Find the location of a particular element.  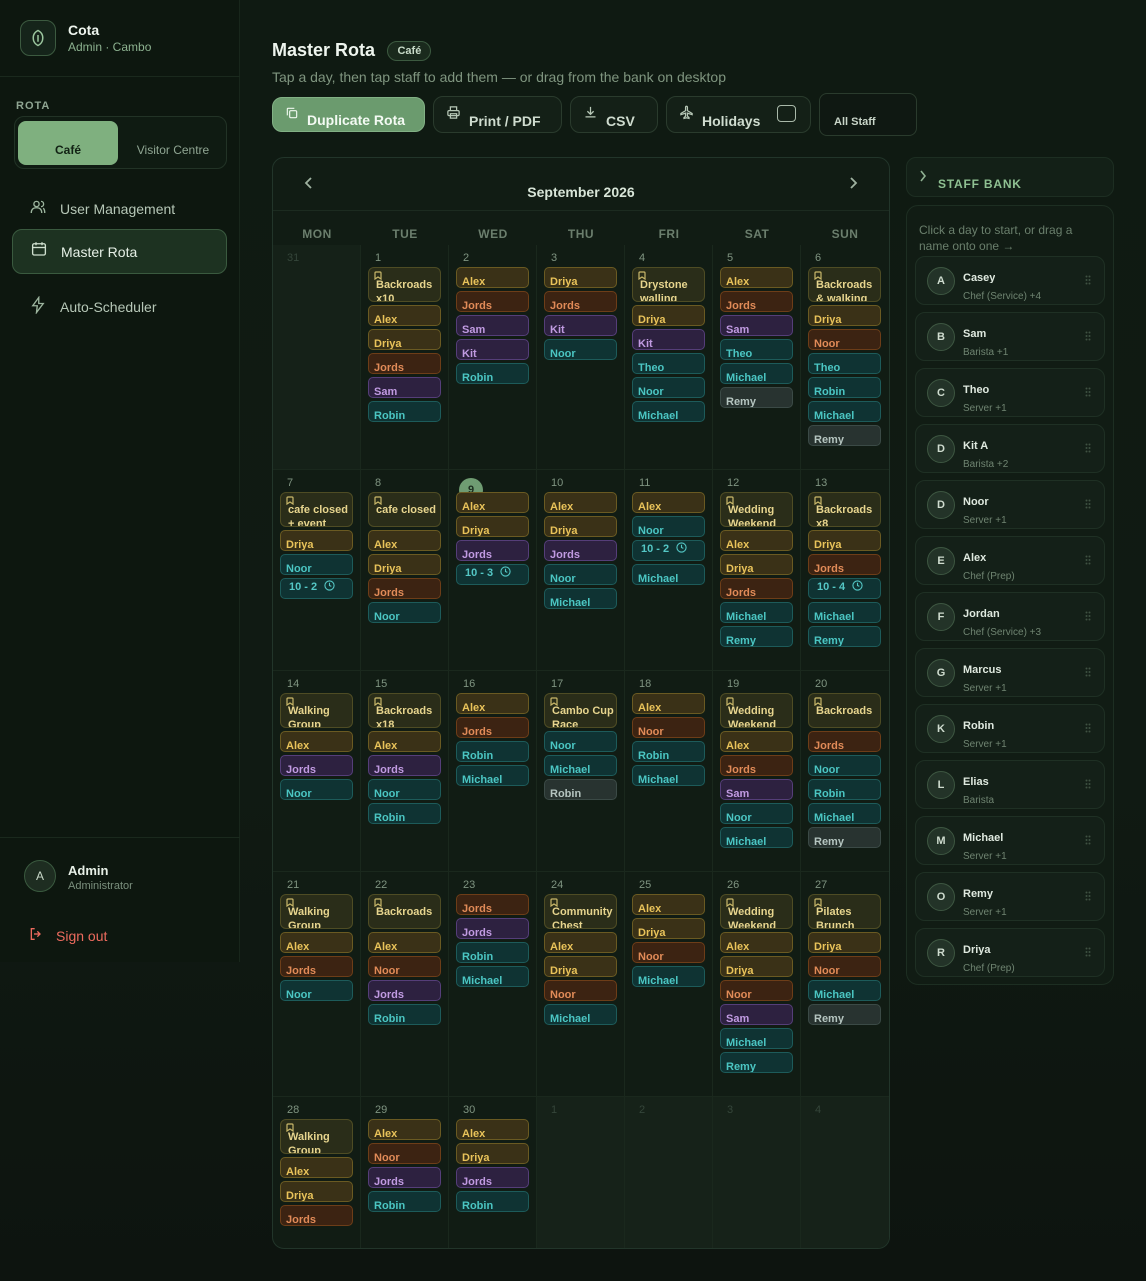

calendar-day: 1 Backroads x10 Alex Driya Jords Sam Robin is located at coordinates (405, 357).